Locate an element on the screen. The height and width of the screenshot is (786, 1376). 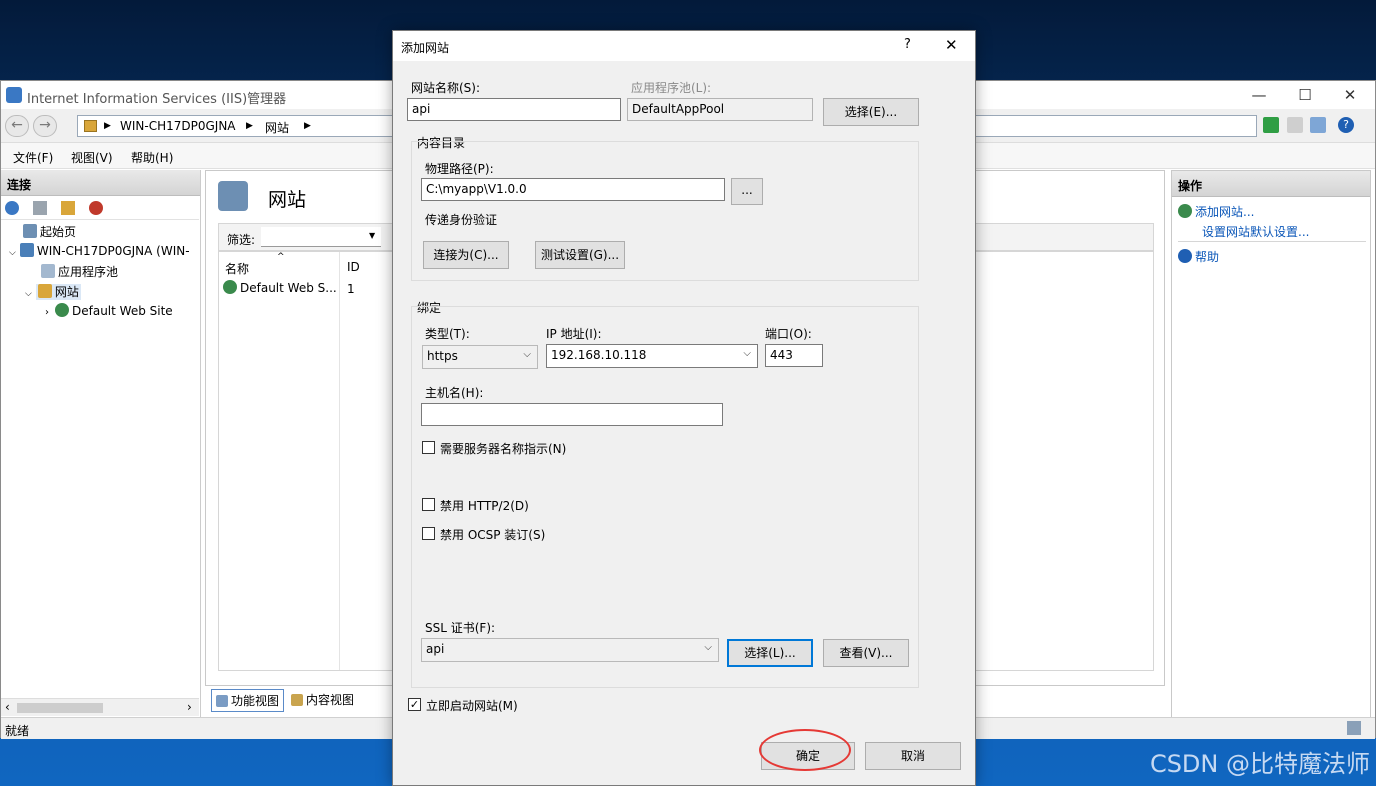
scroll-thumb is located at coordinates (60, 708).